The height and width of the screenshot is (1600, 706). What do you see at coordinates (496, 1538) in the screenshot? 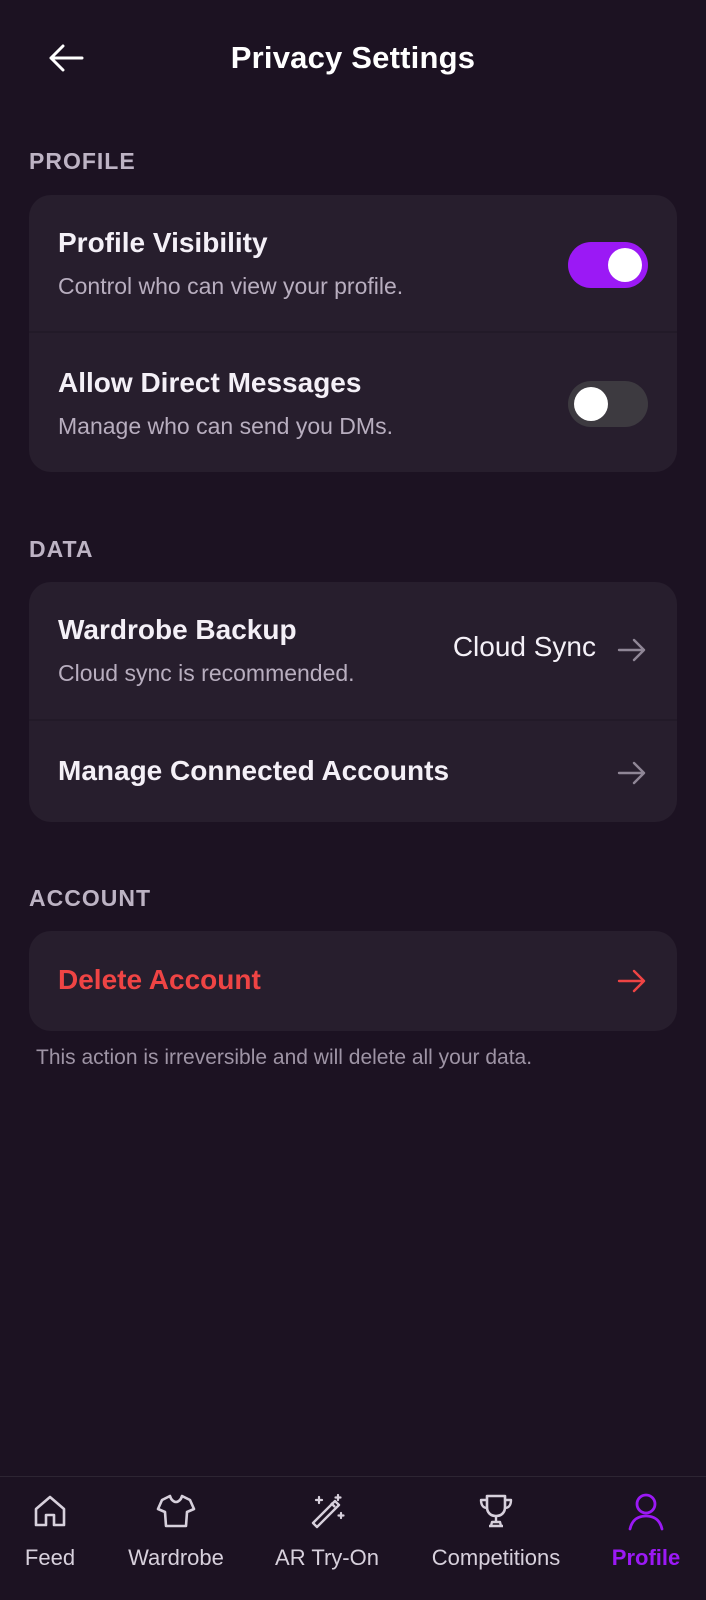
I see `nav-item-competitions: Competitions` at bounding box center [496, 1538].